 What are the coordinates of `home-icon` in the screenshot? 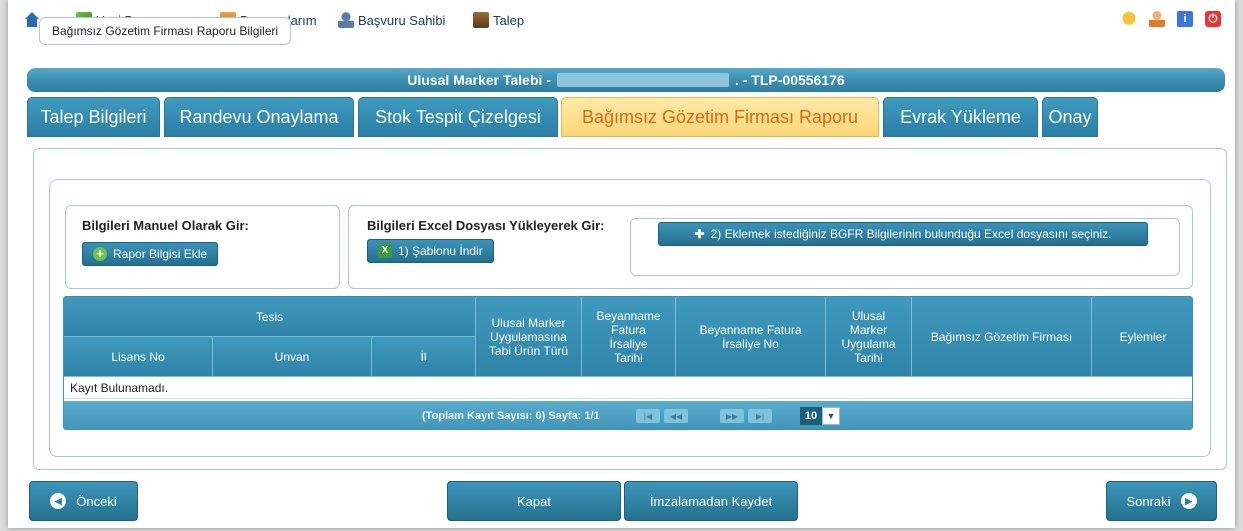 It's located at (32, 20).